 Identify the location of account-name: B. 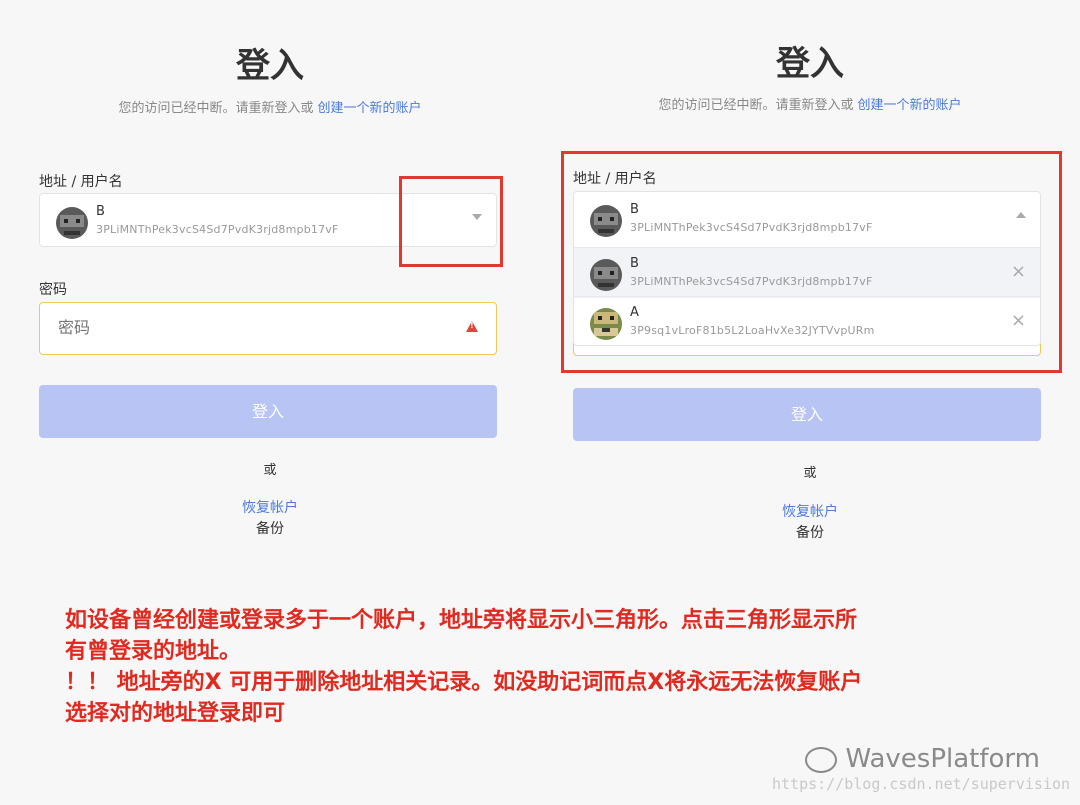
(100, 211).